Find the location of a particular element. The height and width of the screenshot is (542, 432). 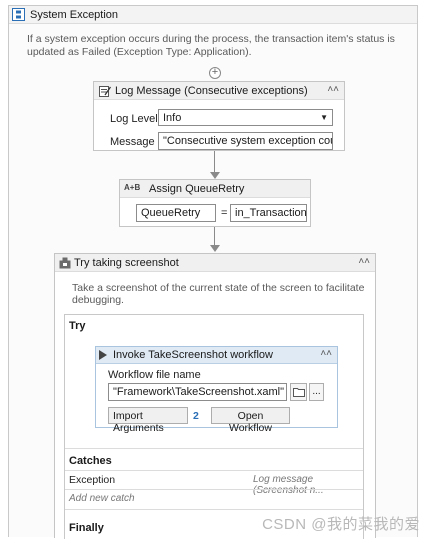

add-new-catch-link: Add new catch is located at coordinates (102, 498).